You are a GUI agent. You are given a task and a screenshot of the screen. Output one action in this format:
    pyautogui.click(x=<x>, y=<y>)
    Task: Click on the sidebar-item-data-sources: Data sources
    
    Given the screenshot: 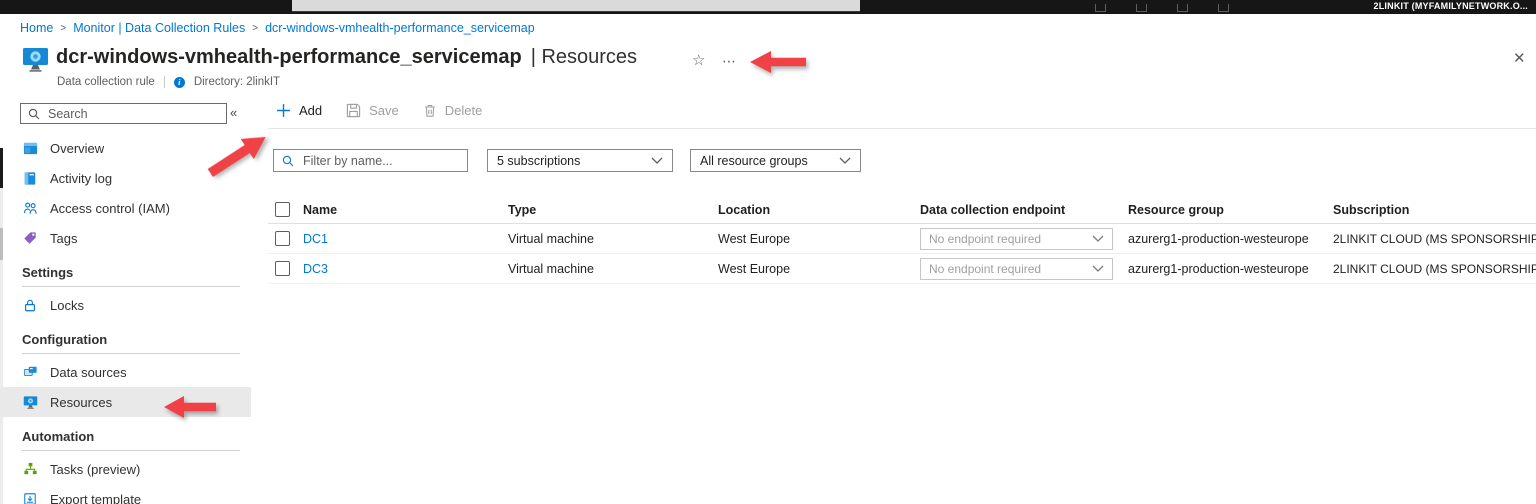 What is the action you would take?
    pyautogui.click(x=125, y=372)
    